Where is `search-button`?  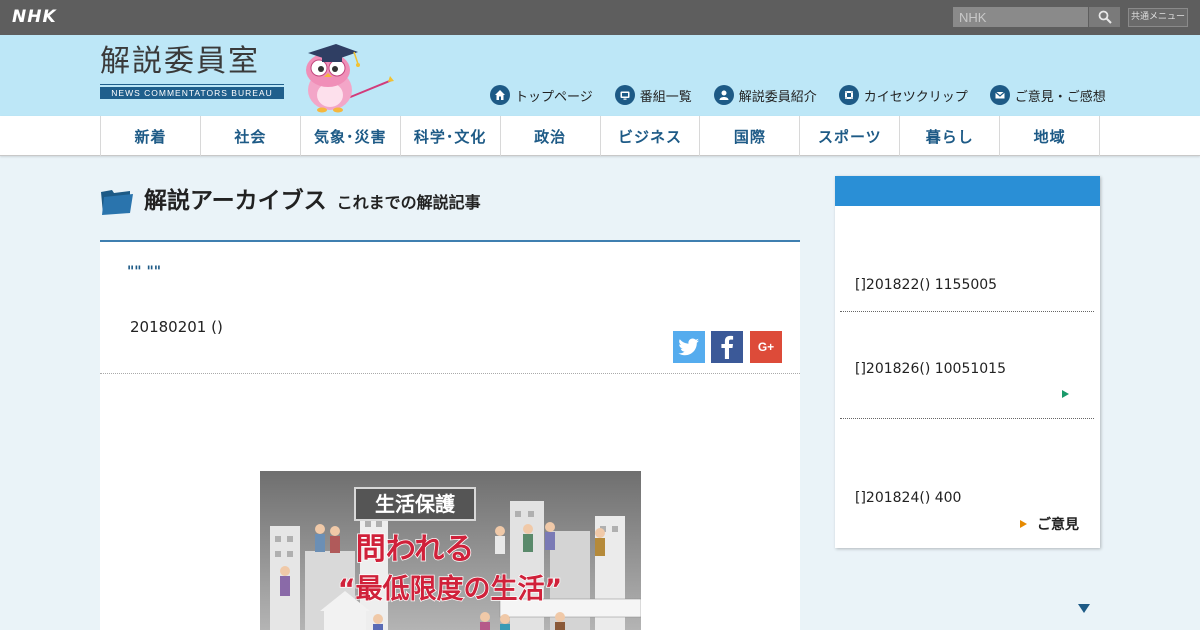
search-button is located at coordinates (1104, 17).